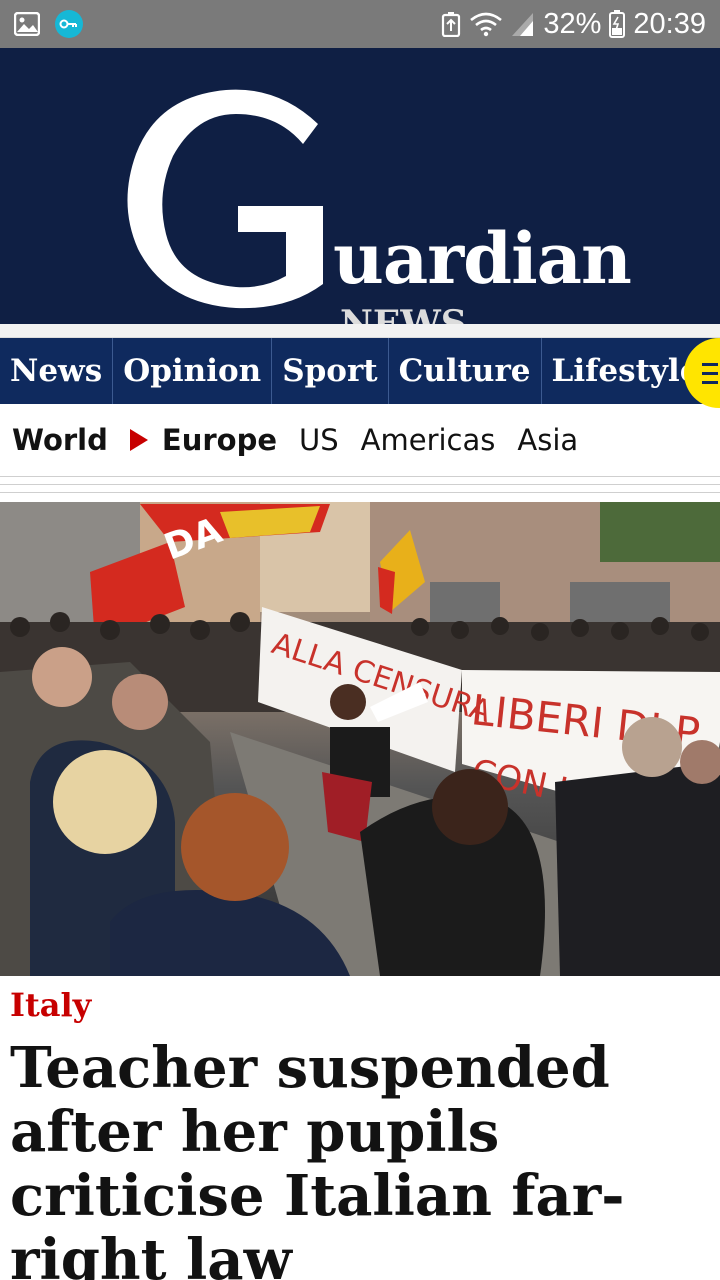 The width and height of the screenshot is (720, 1280). What do you see at coordinates (360, 440) in the screenshot?
I see `section-subnav: World Europe US Americas Asia` at bounding box center [360, 440].